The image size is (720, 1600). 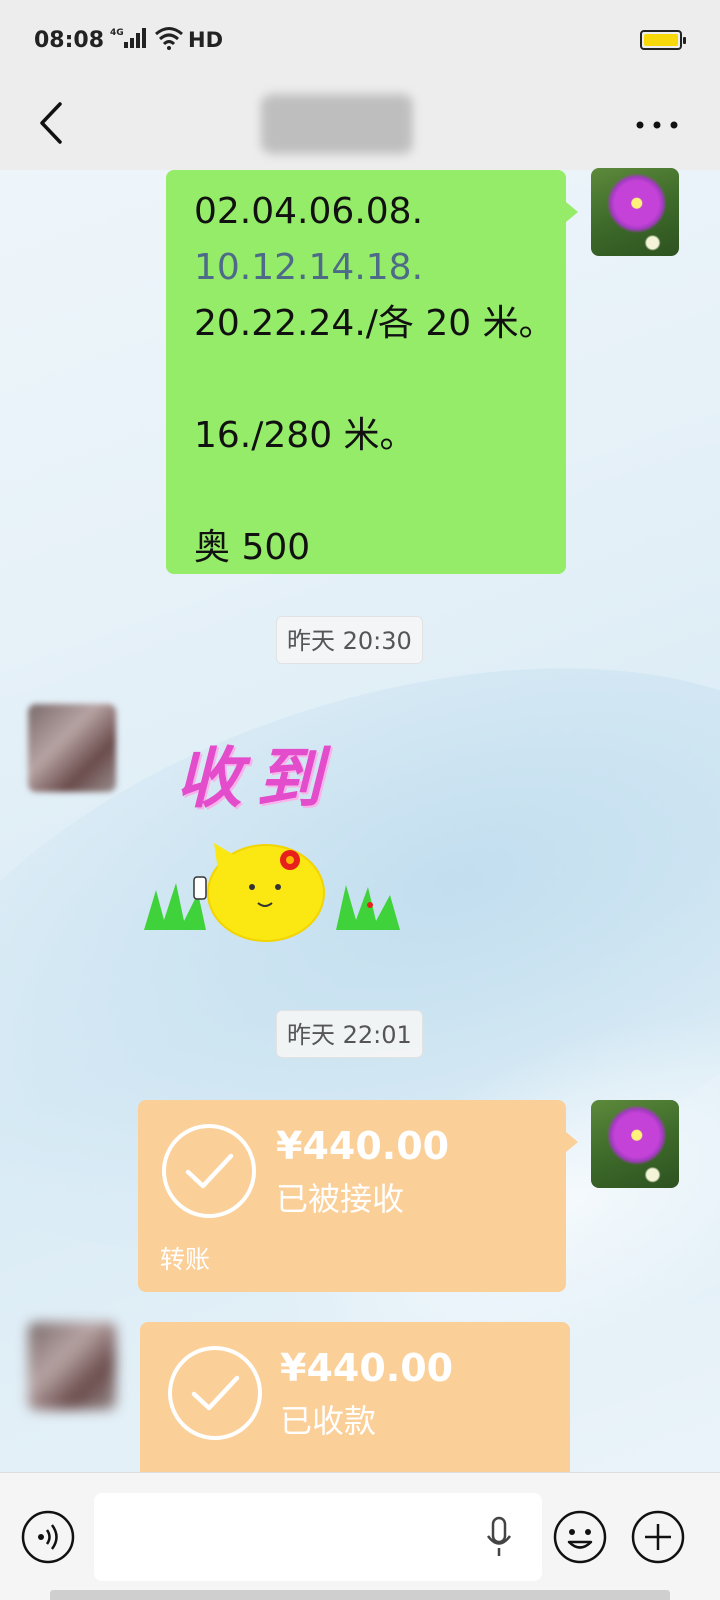 I want to click on battery-icon, so click(x=663, y=40).